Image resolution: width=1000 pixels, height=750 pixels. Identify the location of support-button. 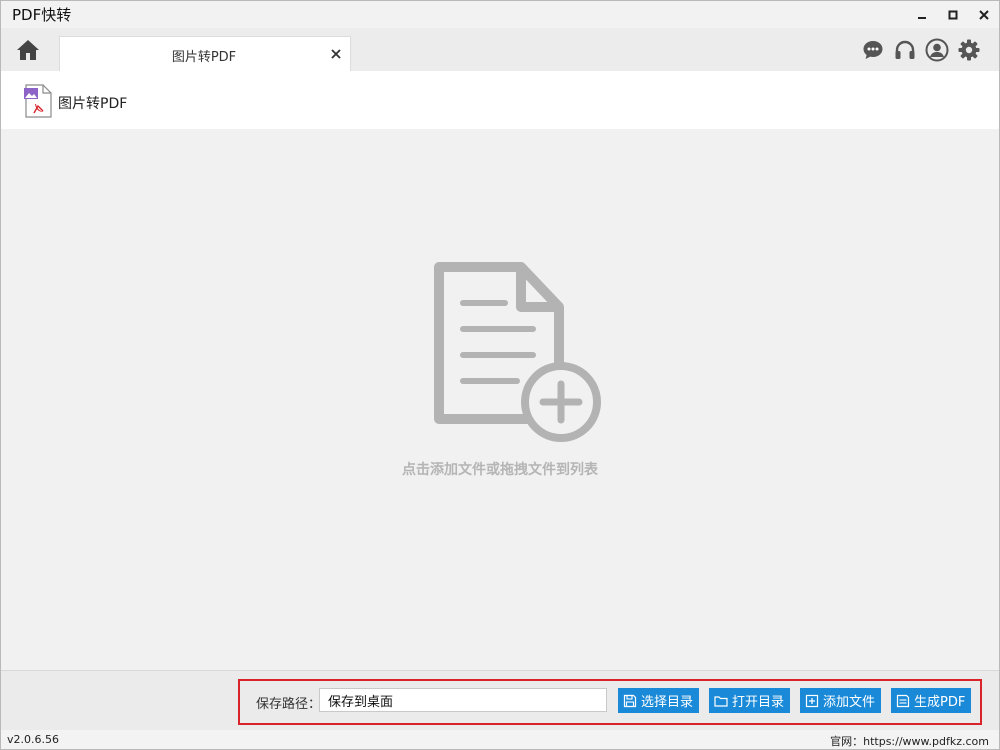
(905, 50).